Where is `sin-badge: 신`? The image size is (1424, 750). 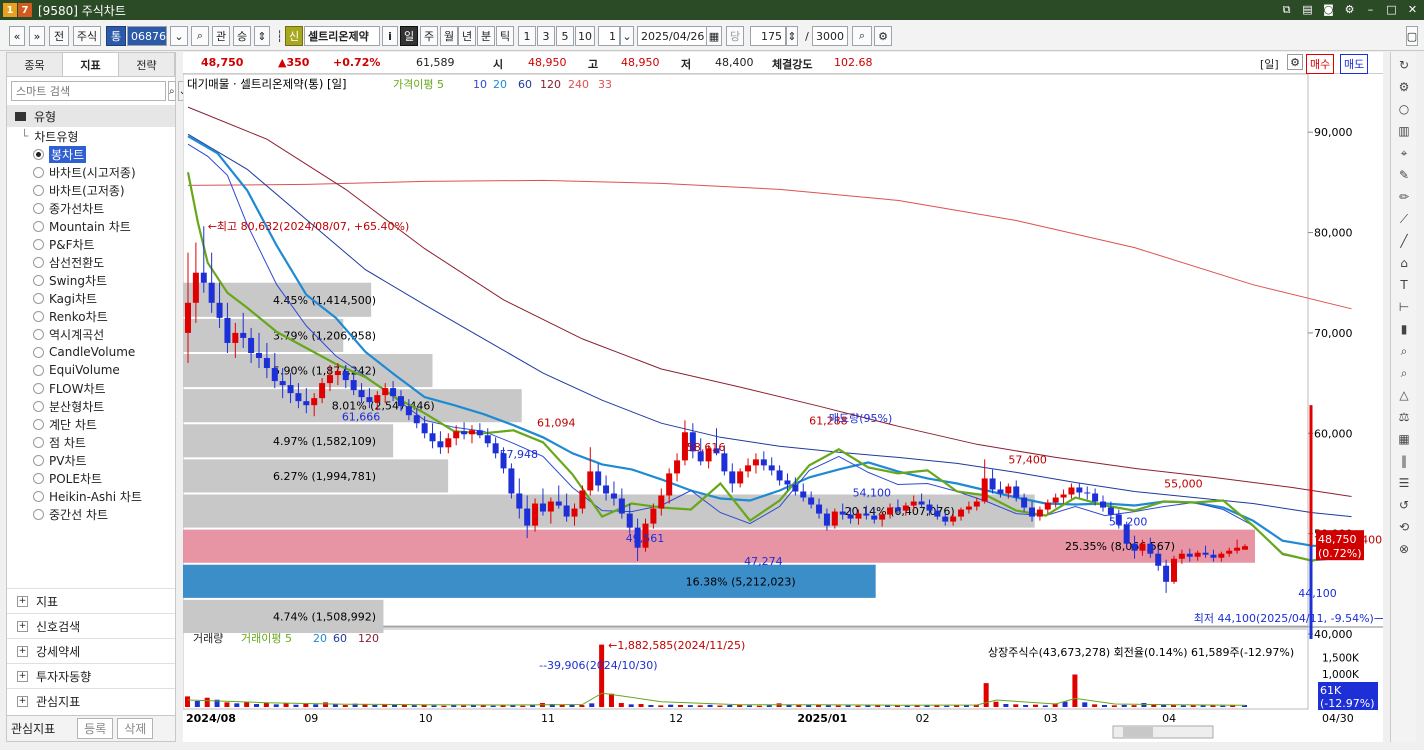 sin-badge: 신 is located at coordinates (294, 36).